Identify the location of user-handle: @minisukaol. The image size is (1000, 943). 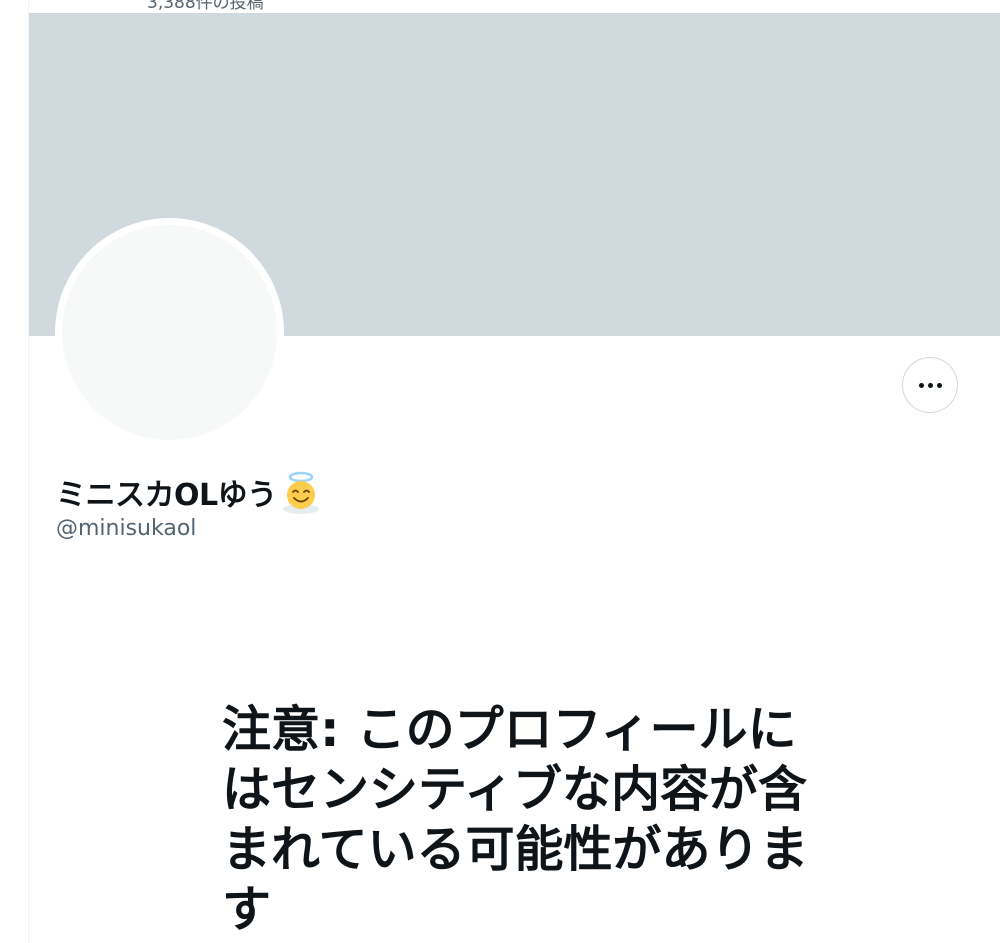
(126, 528).